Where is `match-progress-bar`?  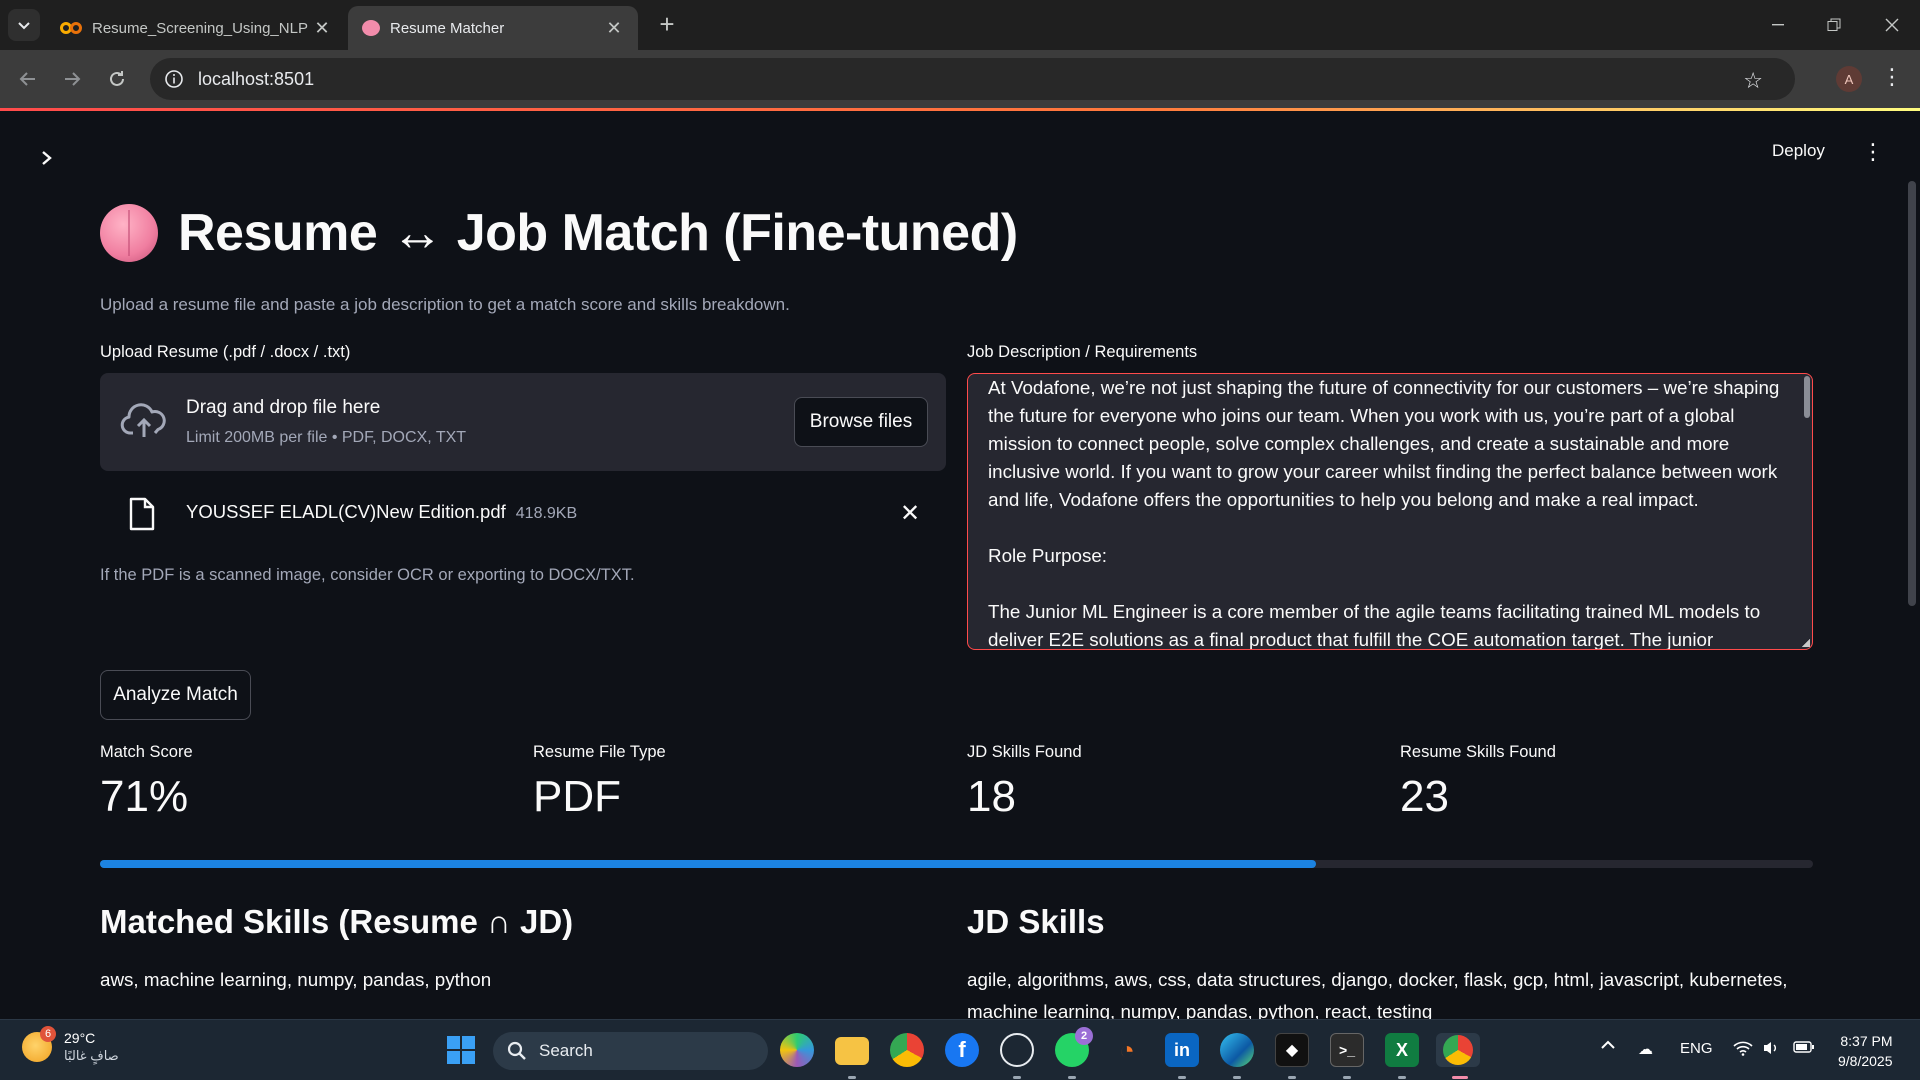 match-progress-bar is located at coordinates (956, 864).